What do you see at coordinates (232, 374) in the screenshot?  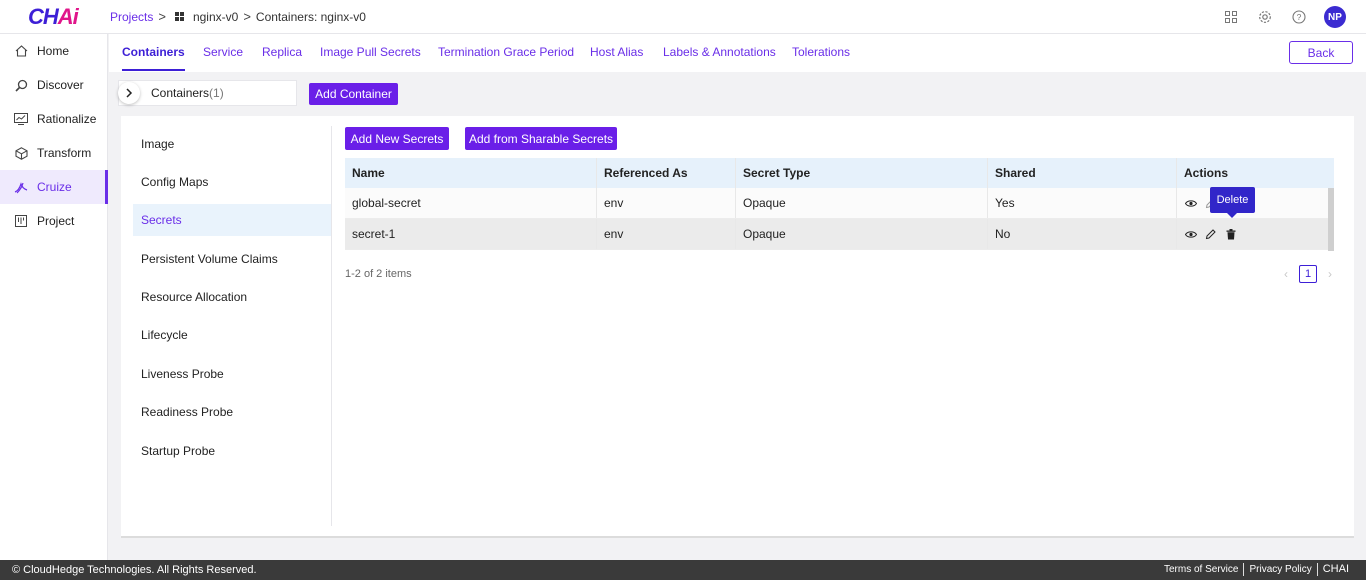 I see `menu-item-liveness-probe: Liveness Probe` at bounding box center [232, 374].